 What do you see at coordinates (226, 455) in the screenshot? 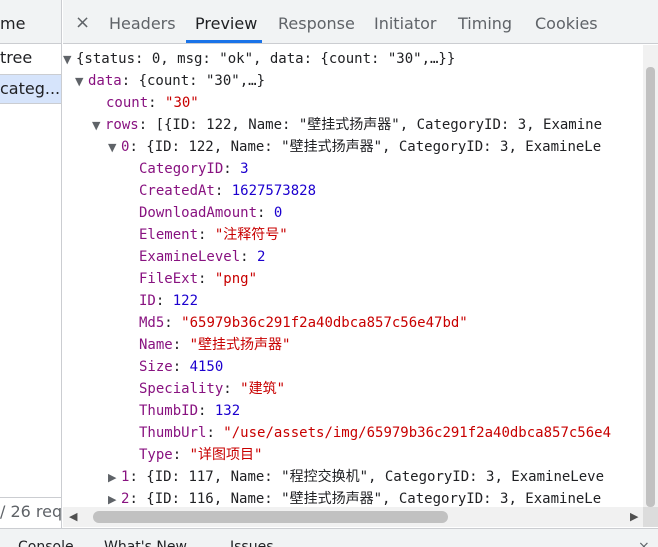
I see `property-value: "详图项目"` at bounding box center [226, 455].